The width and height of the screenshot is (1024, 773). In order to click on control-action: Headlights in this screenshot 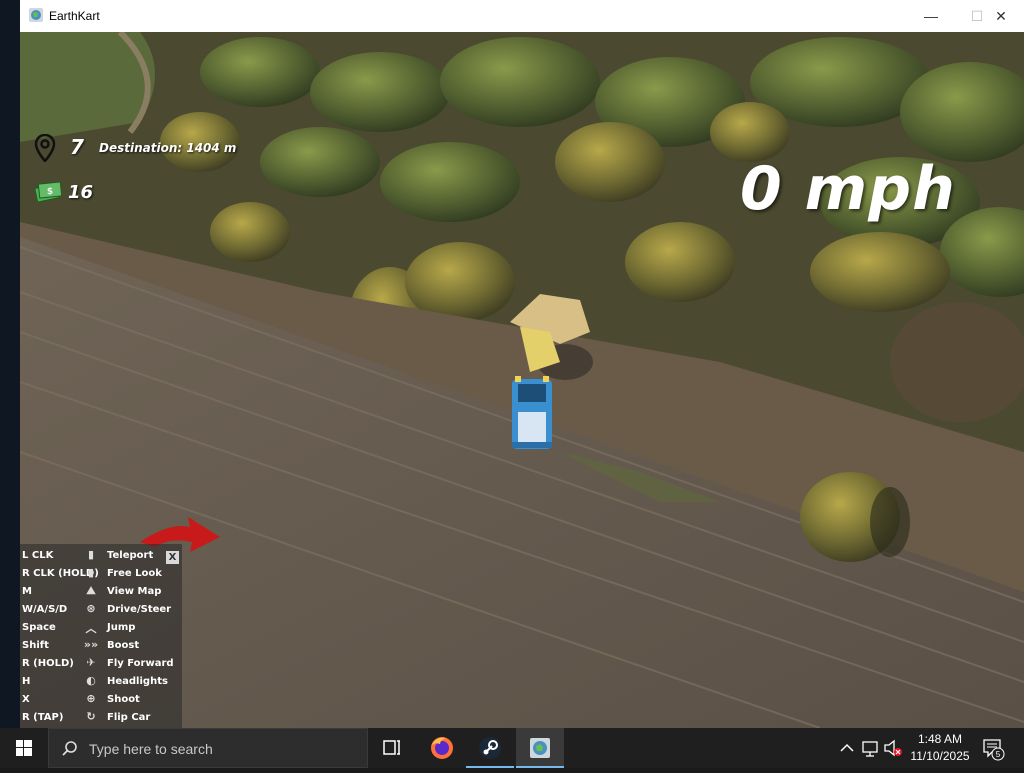, I will do `click(137, 681)`.